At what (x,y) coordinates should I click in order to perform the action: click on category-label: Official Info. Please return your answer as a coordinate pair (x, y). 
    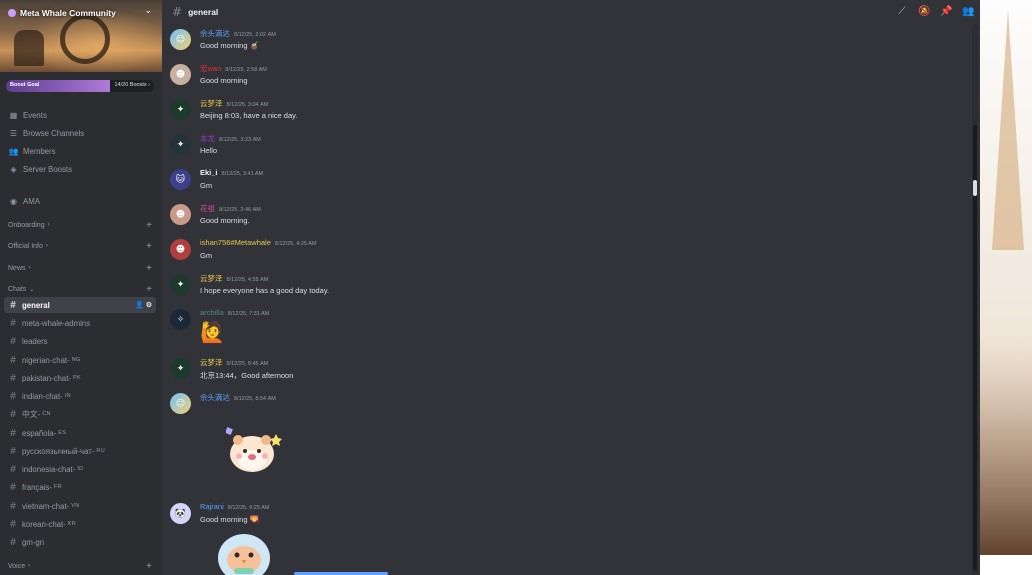
    Looking at the image, I should click on (25, 246).